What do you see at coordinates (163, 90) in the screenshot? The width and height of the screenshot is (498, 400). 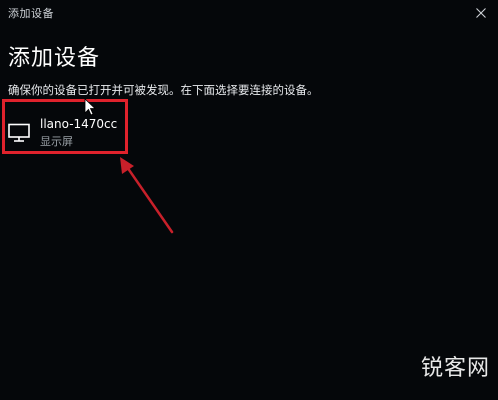 I see `instruction-text: 确保你的设备已打开并可被发现。在下面选择要连接的设备。` at bounding box center [163, 90].